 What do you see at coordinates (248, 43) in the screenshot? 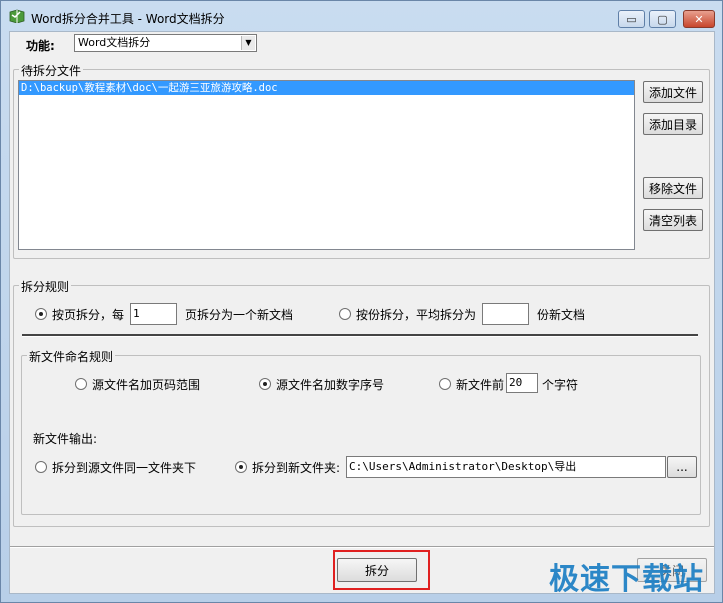
I see `chevron-down-icon: ▼` at bounding box center [248, 43].